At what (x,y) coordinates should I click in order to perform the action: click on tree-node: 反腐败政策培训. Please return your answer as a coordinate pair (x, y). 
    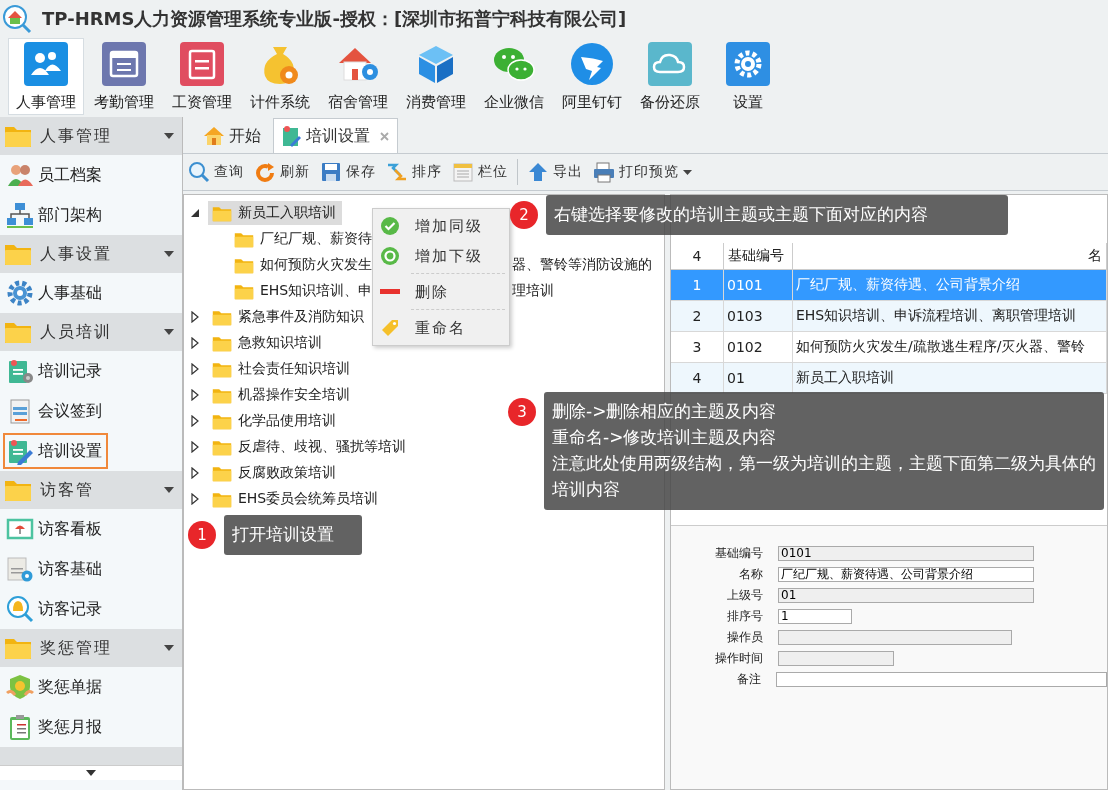
    Looking at the image, I should click on (275, 473).